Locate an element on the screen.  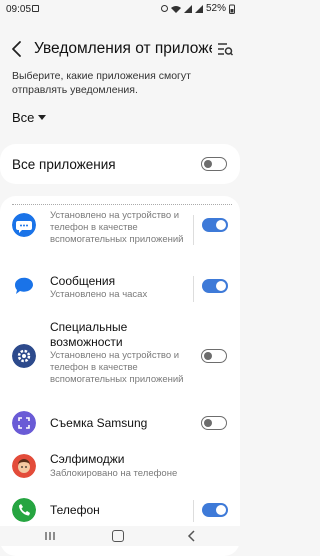
nav-back-icon is located at coordinates (191, 536).